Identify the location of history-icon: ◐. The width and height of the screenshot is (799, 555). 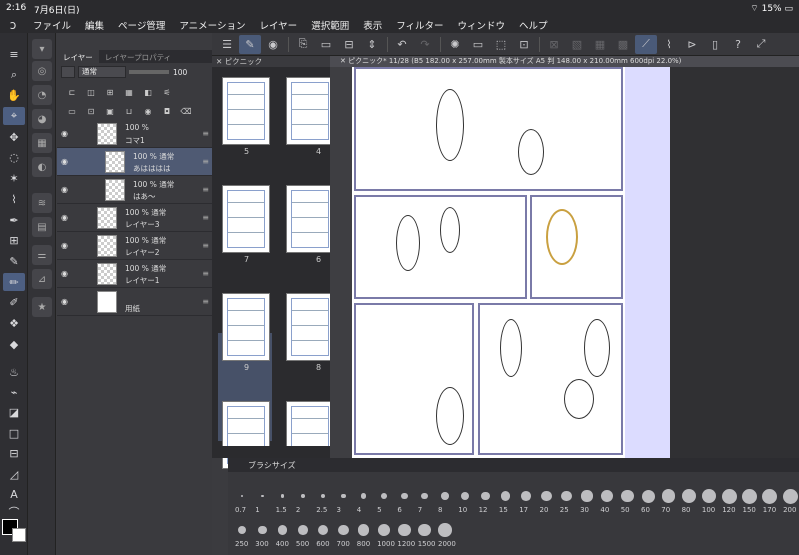
(42, 167).